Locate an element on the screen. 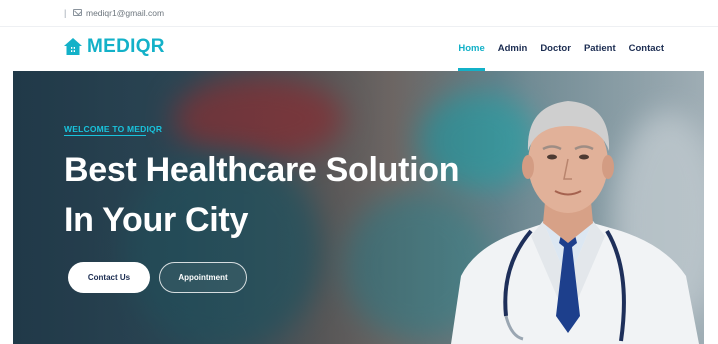  appointment-button: Appointment is located at coordinates (203, 277).